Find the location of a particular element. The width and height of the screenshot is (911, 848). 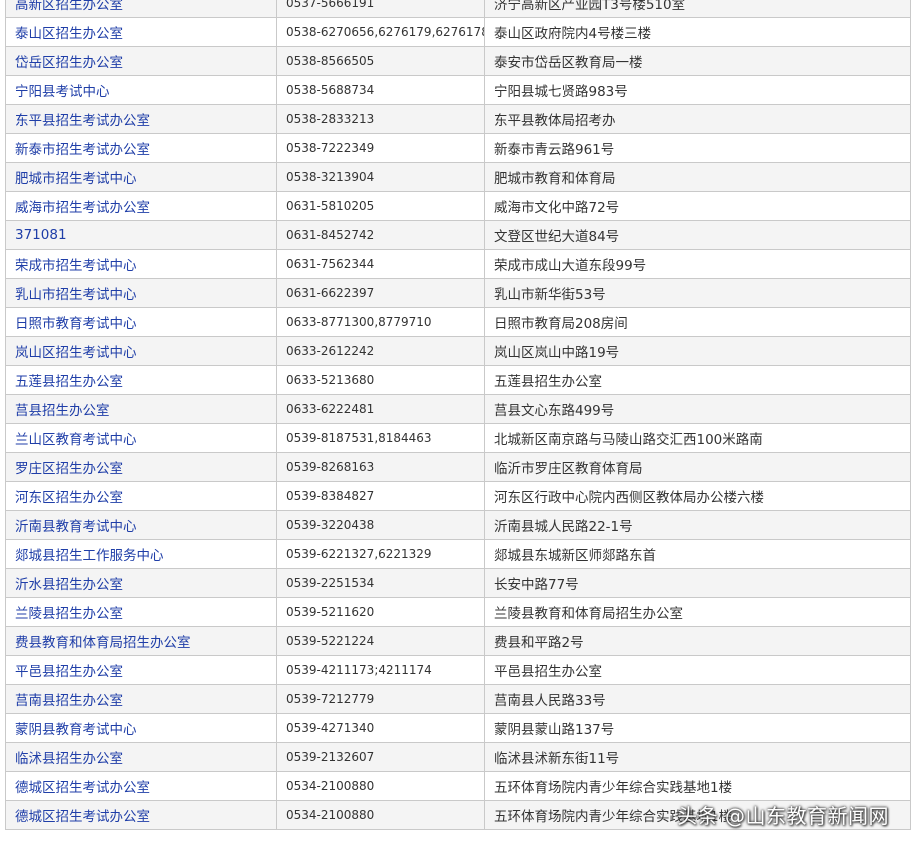

phone-cell: 0538-7222349 is located at coordinates (380, 148).